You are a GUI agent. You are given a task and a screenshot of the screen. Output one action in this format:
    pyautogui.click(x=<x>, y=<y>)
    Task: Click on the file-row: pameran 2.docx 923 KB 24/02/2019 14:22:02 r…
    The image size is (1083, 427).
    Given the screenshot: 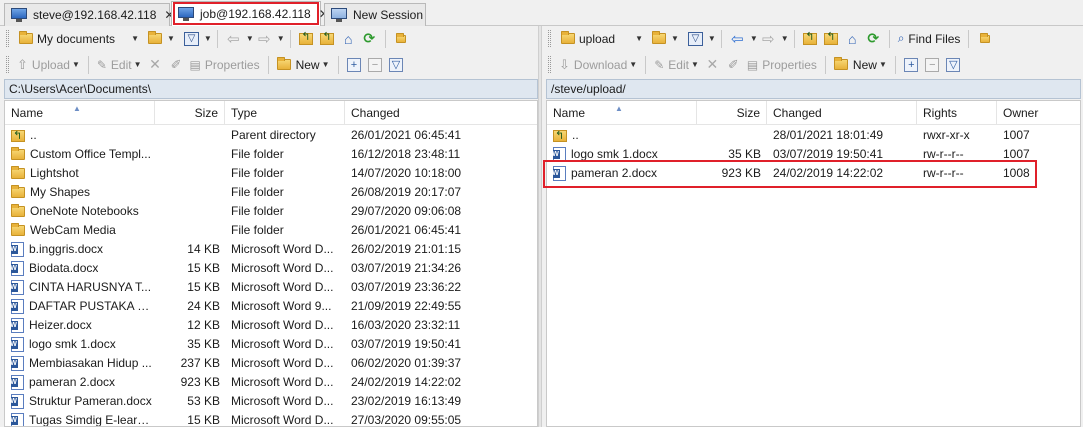 What is the action you would take?
    pyautogui.click(x=813, y=173)
    